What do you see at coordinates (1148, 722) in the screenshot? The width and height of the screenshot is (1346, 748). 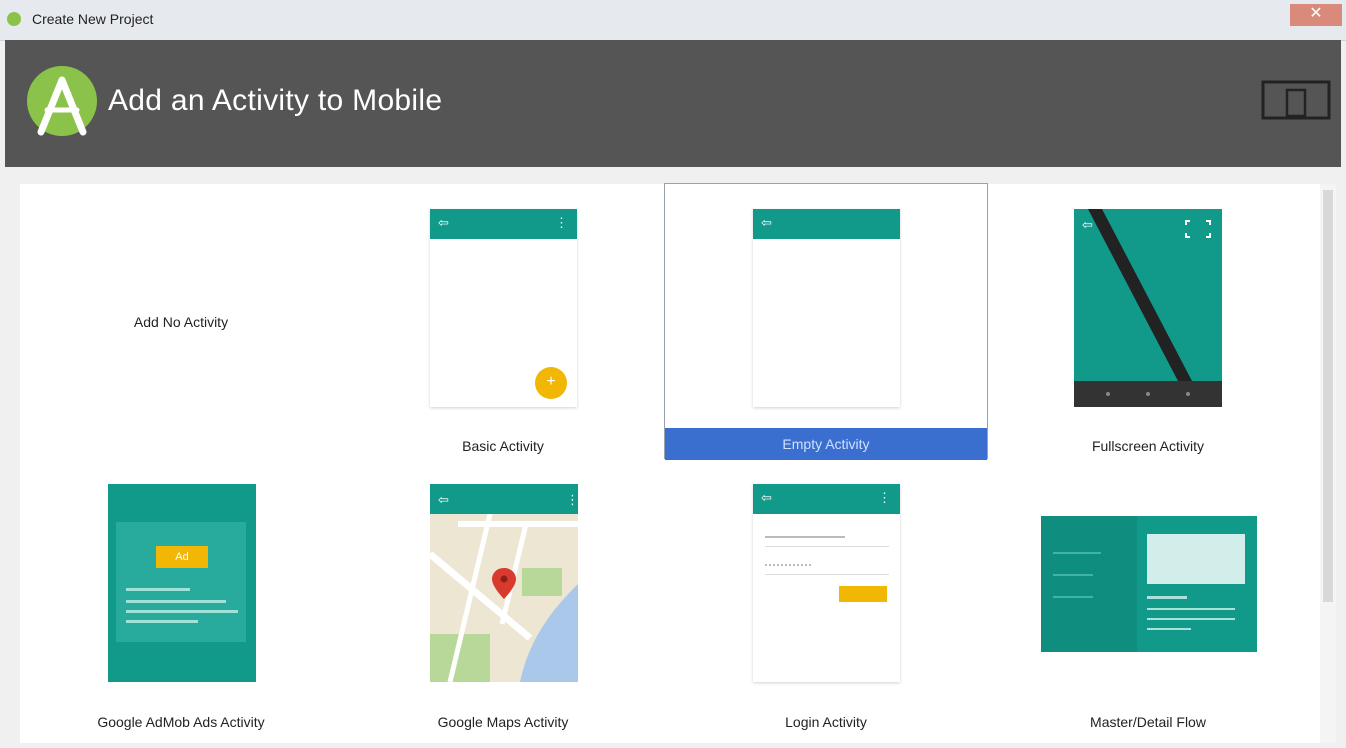 I see `activity-label: Master/Detail Flow` at bounding box center [1148, 722].